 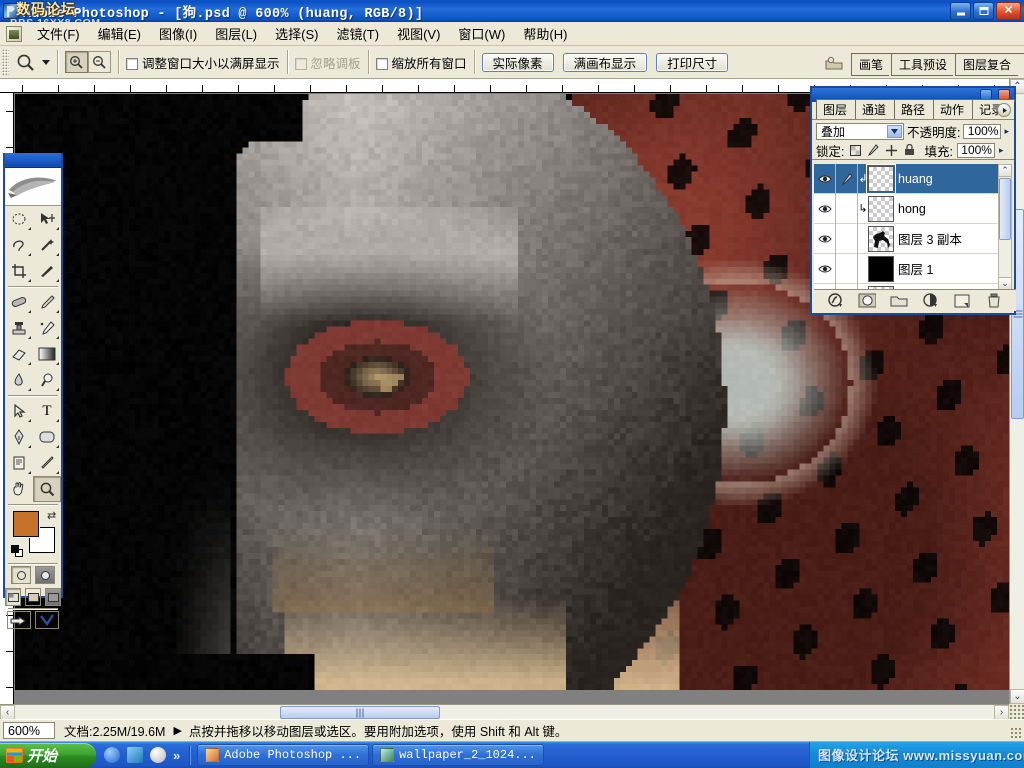 I want to click on new-group-button, so click(x=899, y=300).